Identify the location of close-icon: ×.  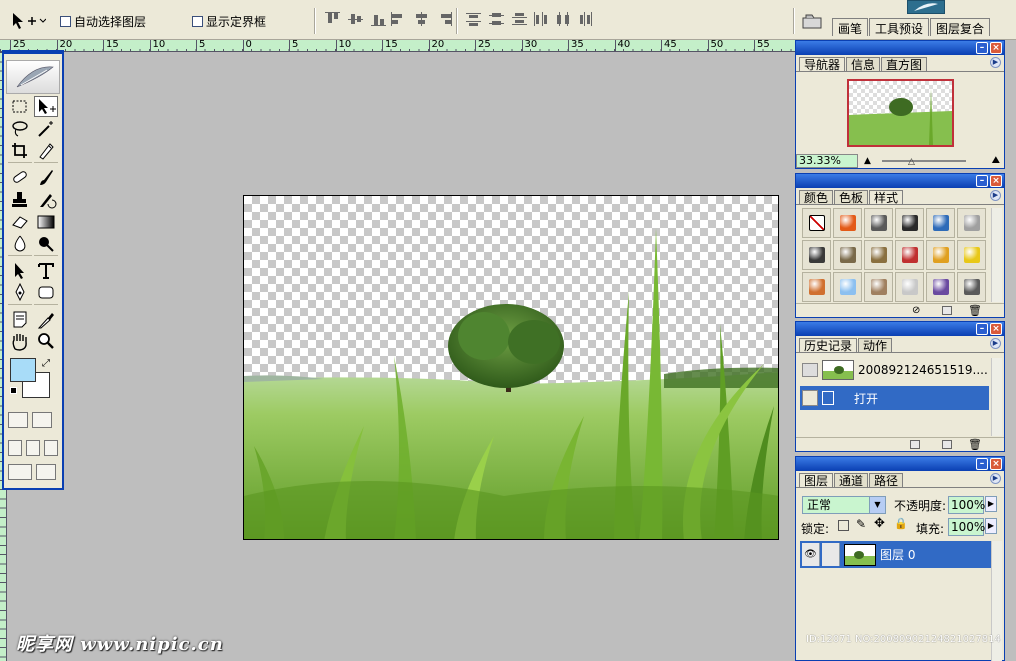
(996, 329).